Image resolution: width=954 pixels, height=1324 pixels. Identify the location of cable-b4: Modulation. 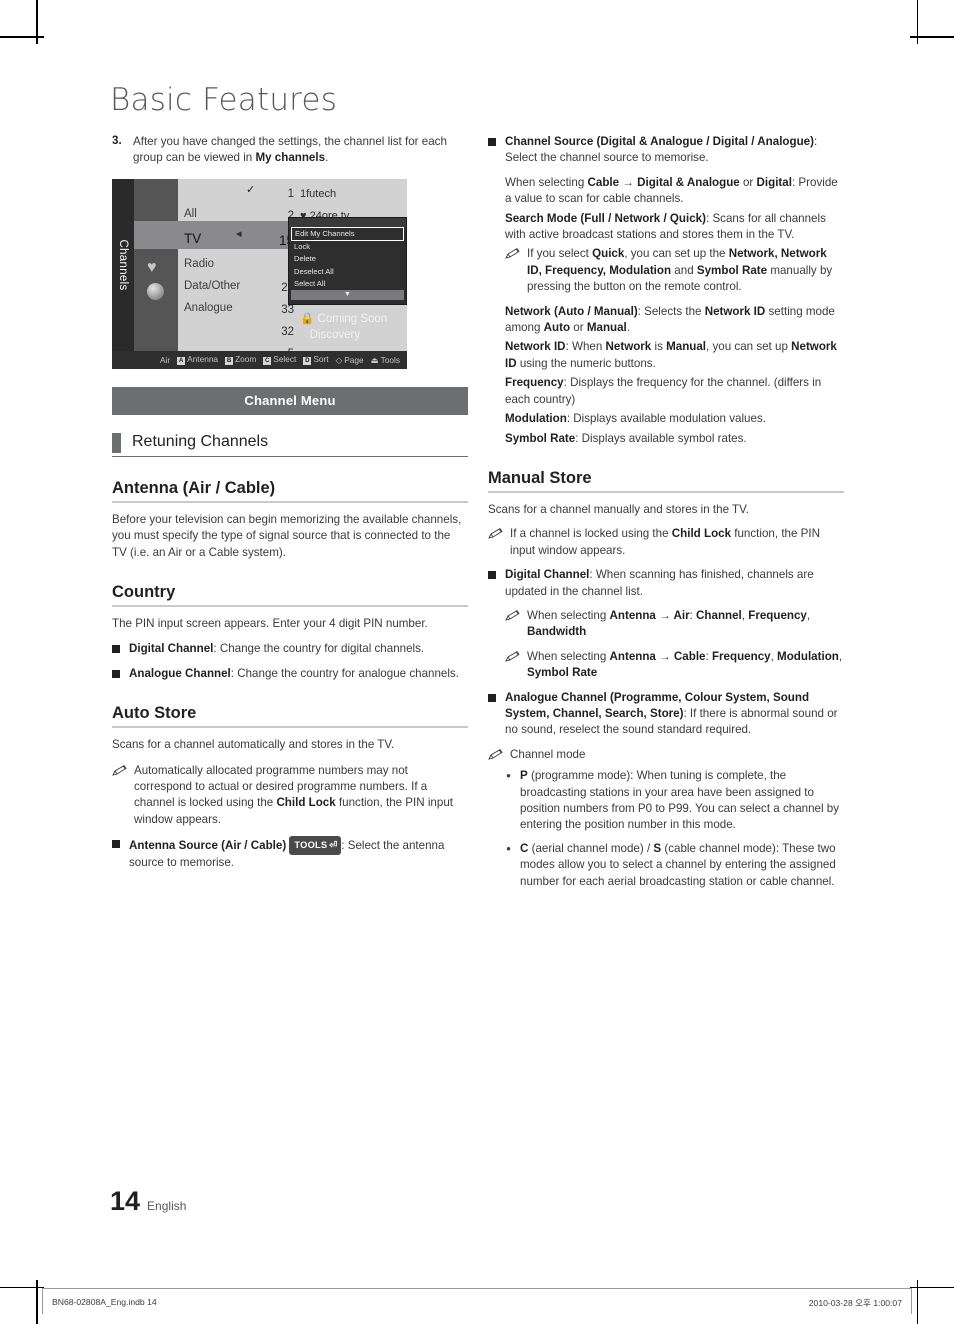
(808, 656).